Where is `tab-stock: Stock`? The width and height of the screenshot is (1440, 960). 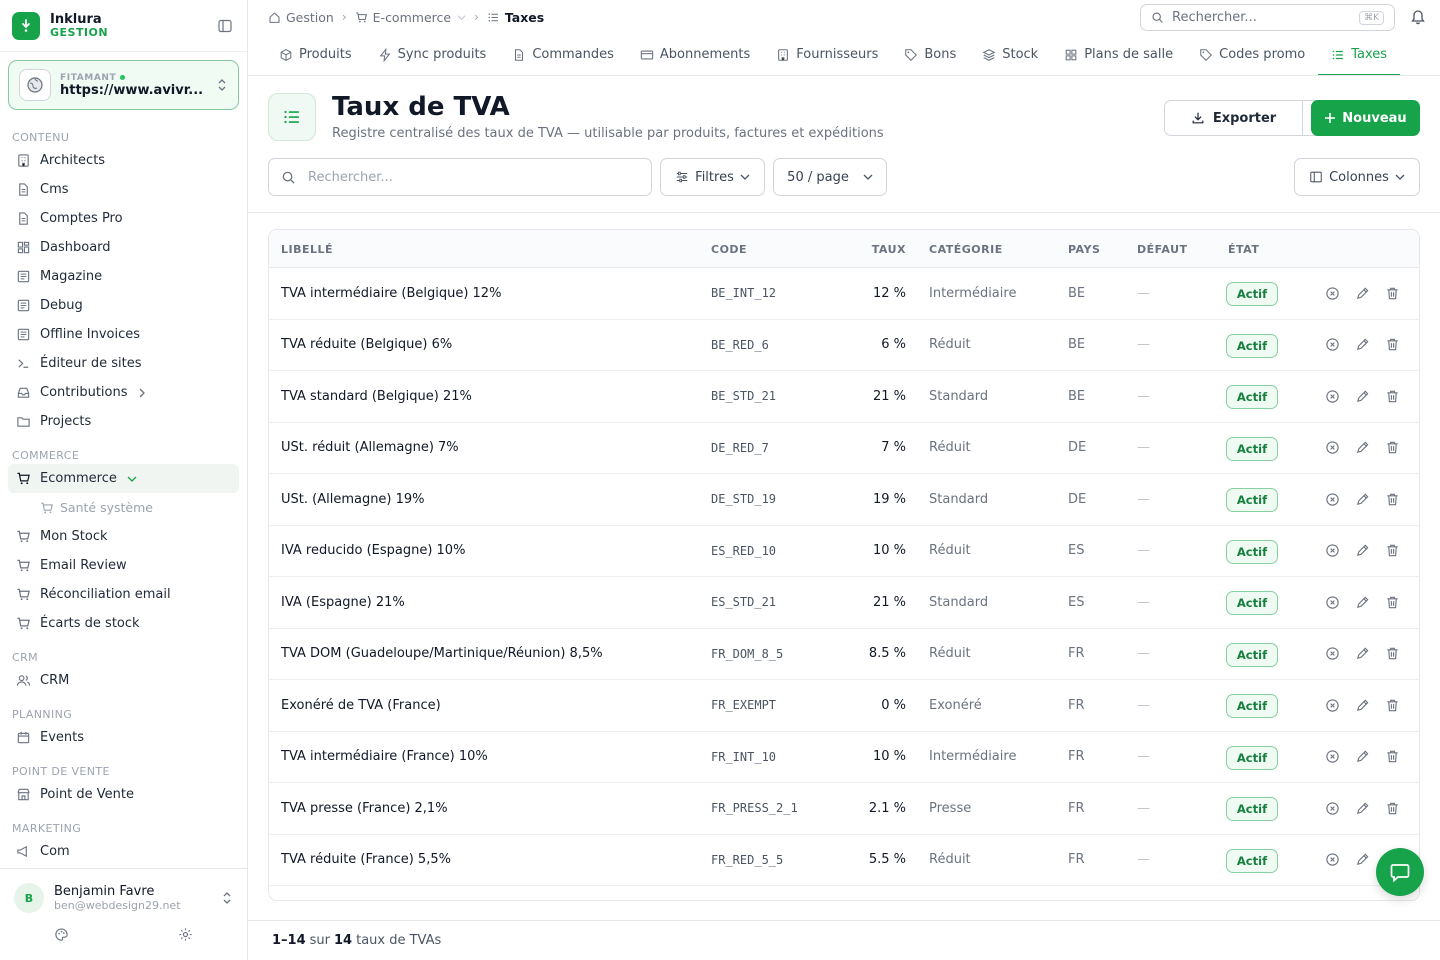
tab-stock: Stock is located at coordinates (1010, 54).